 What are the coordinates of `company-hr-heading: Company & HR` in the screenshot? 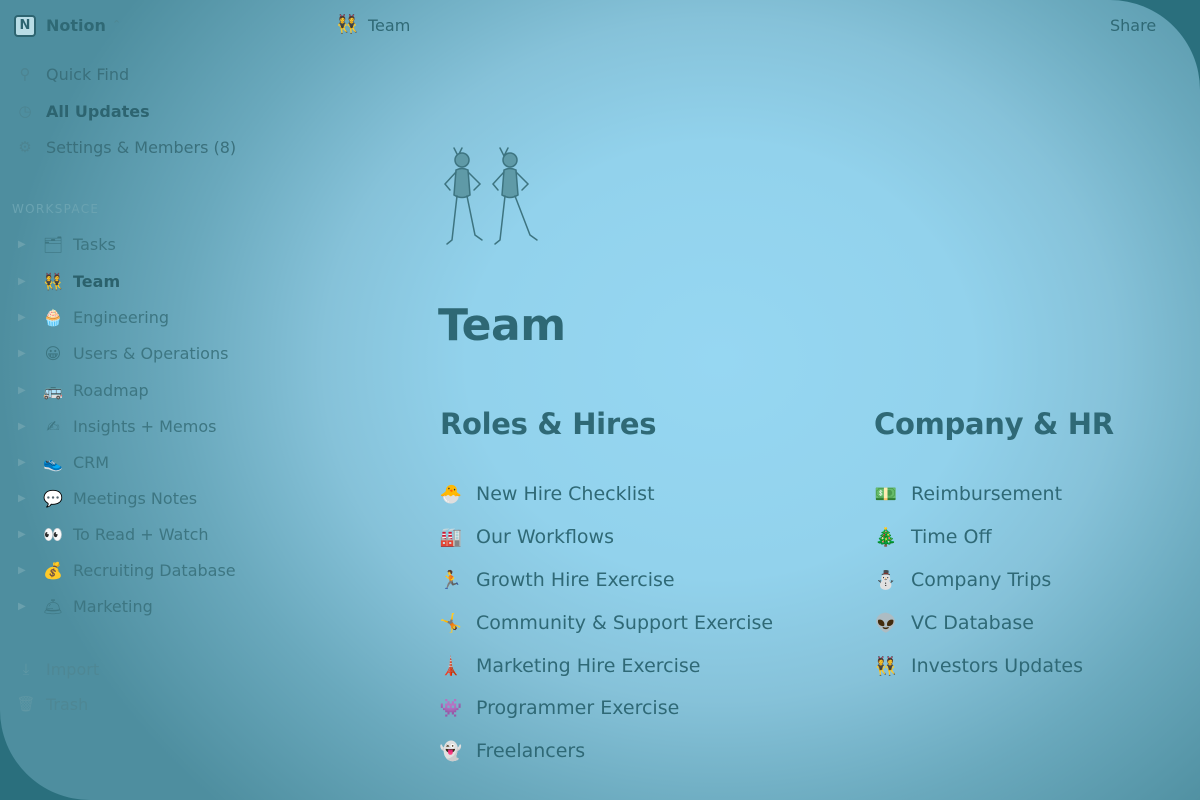 It's located at (994, 424).